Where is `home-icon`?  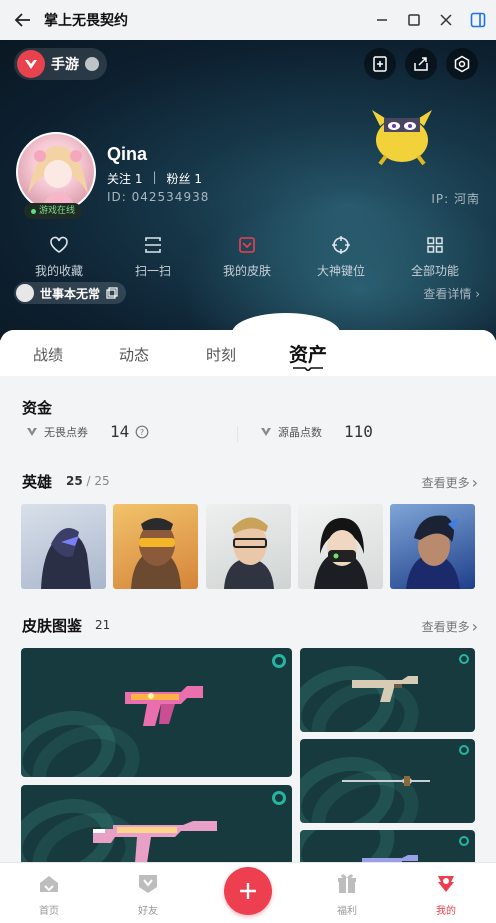
home-icon is located at coordinates (49, 884).